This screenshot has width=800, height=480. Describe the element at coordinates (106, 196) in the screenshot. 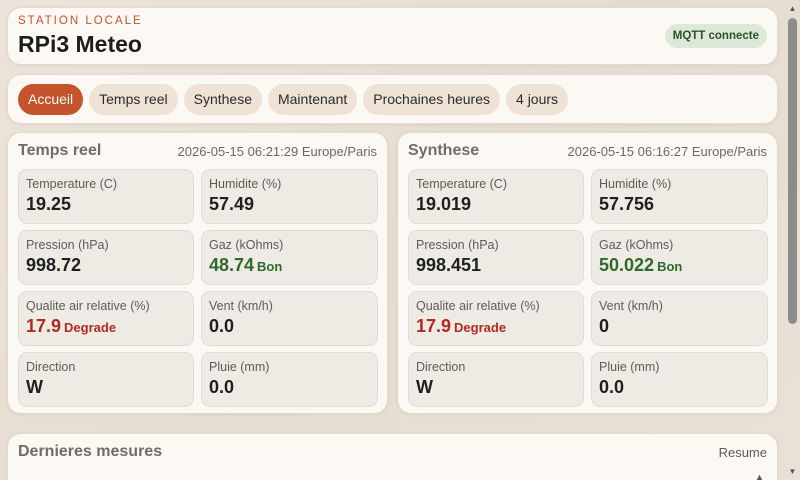

I see `metric-temperature: Temperature (C) 19.25` at that location.